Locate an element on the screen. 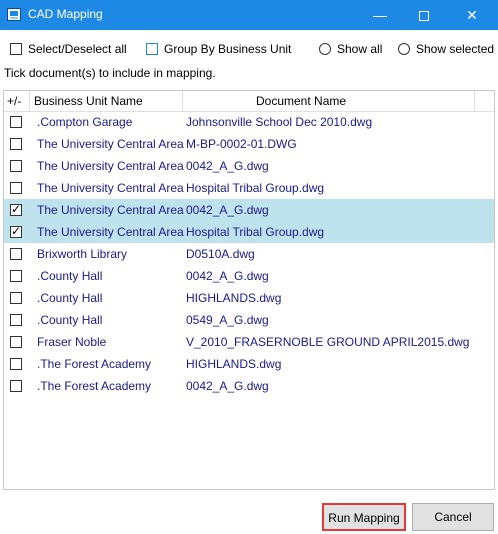 The image size is (498, 534). document-cell: V_2010_FRASERNOBLE GROUND APRIL2015.dwg is located at coordinates (328, 342).